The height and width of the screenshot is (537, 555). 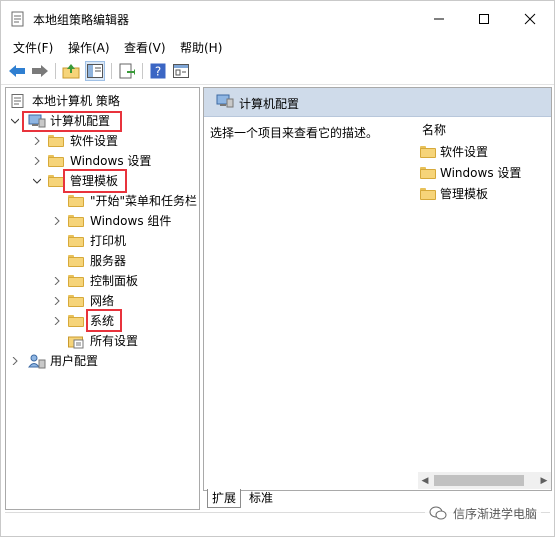 What do you see at coordinates (425, 480) in the screenshot?
I see `scroll-left-icon: ◀` at bounding box center [425, 480].